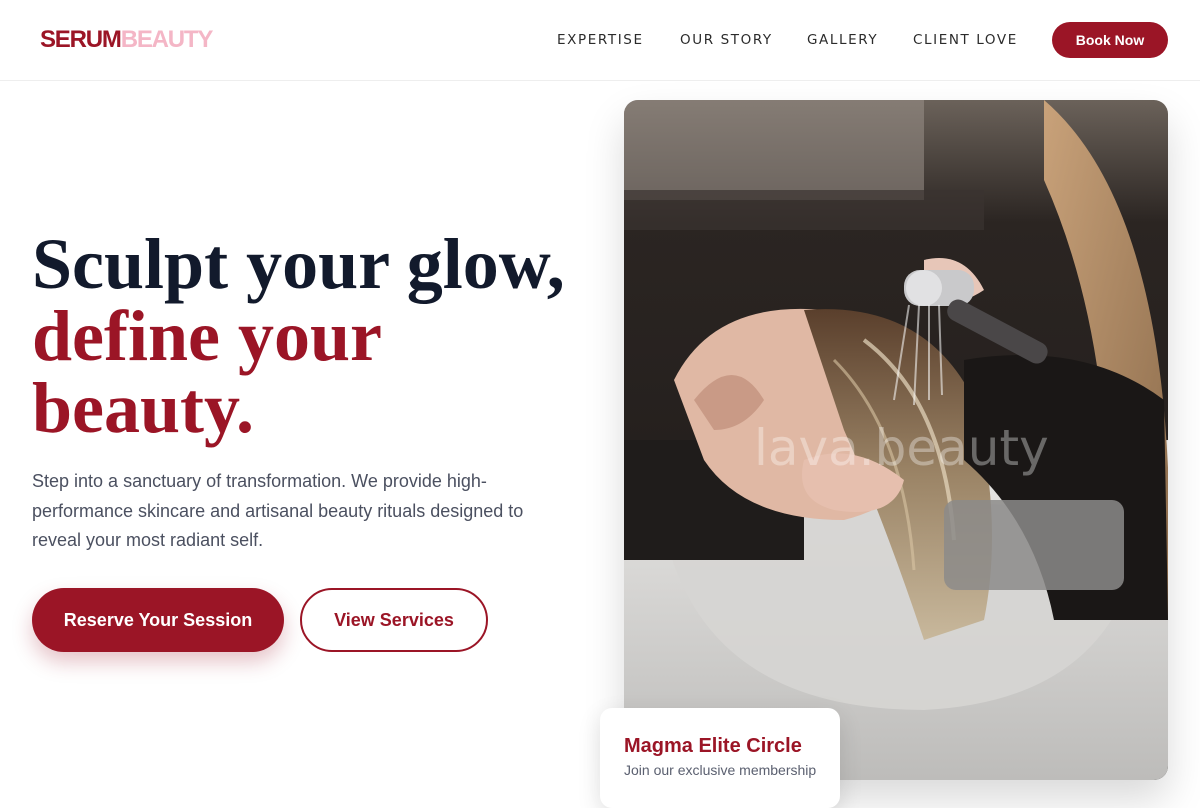 The height and width of the screenshot is (808, 1200). Describe the element at coordinates (143, 408) in the screenshot. I see `headline-line-3: beauty.` at that location.